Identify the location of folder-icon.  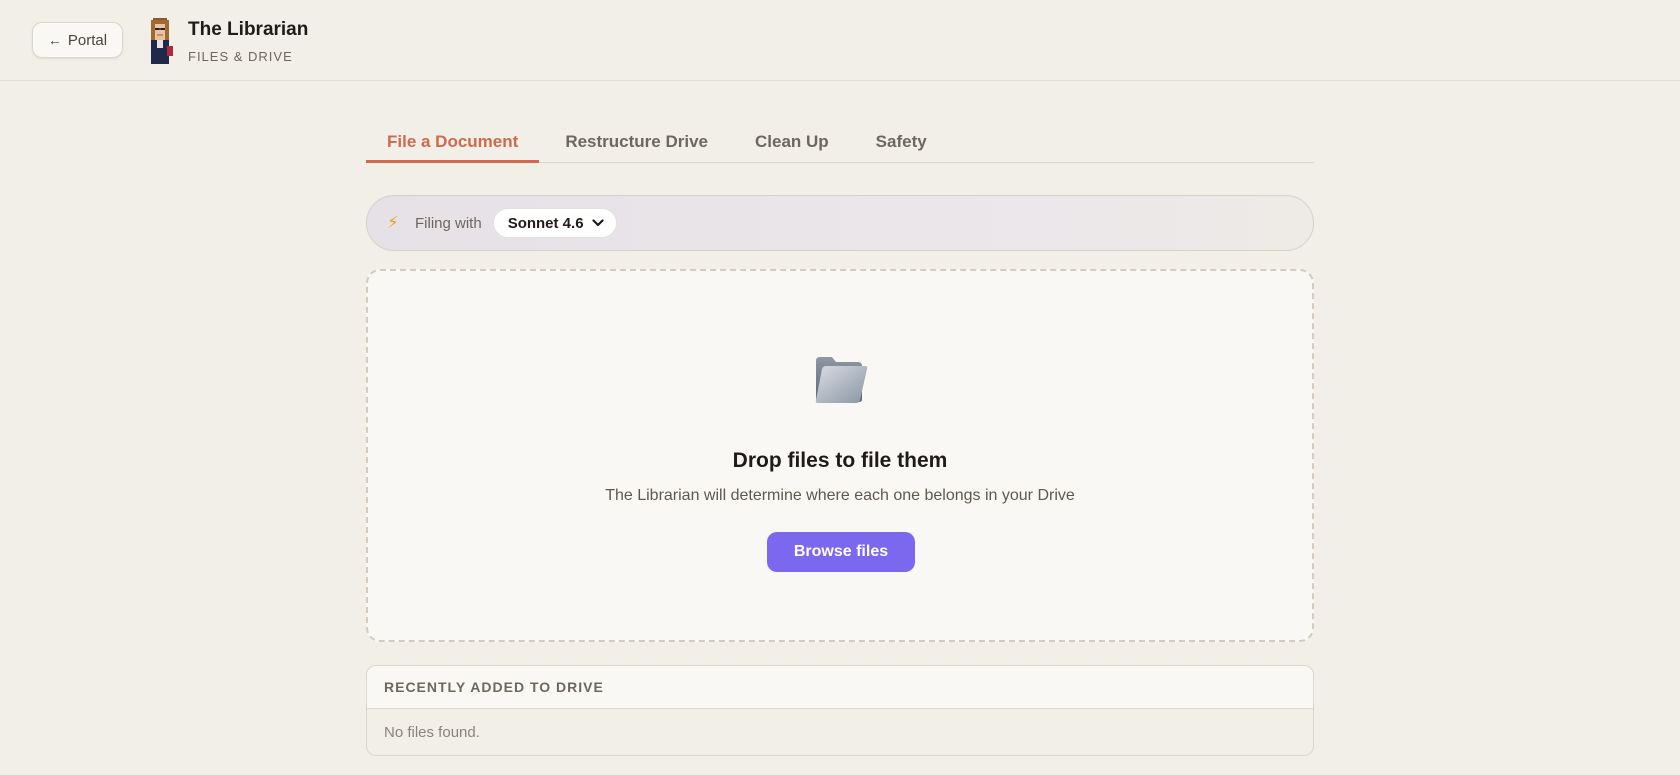
(841, 380).